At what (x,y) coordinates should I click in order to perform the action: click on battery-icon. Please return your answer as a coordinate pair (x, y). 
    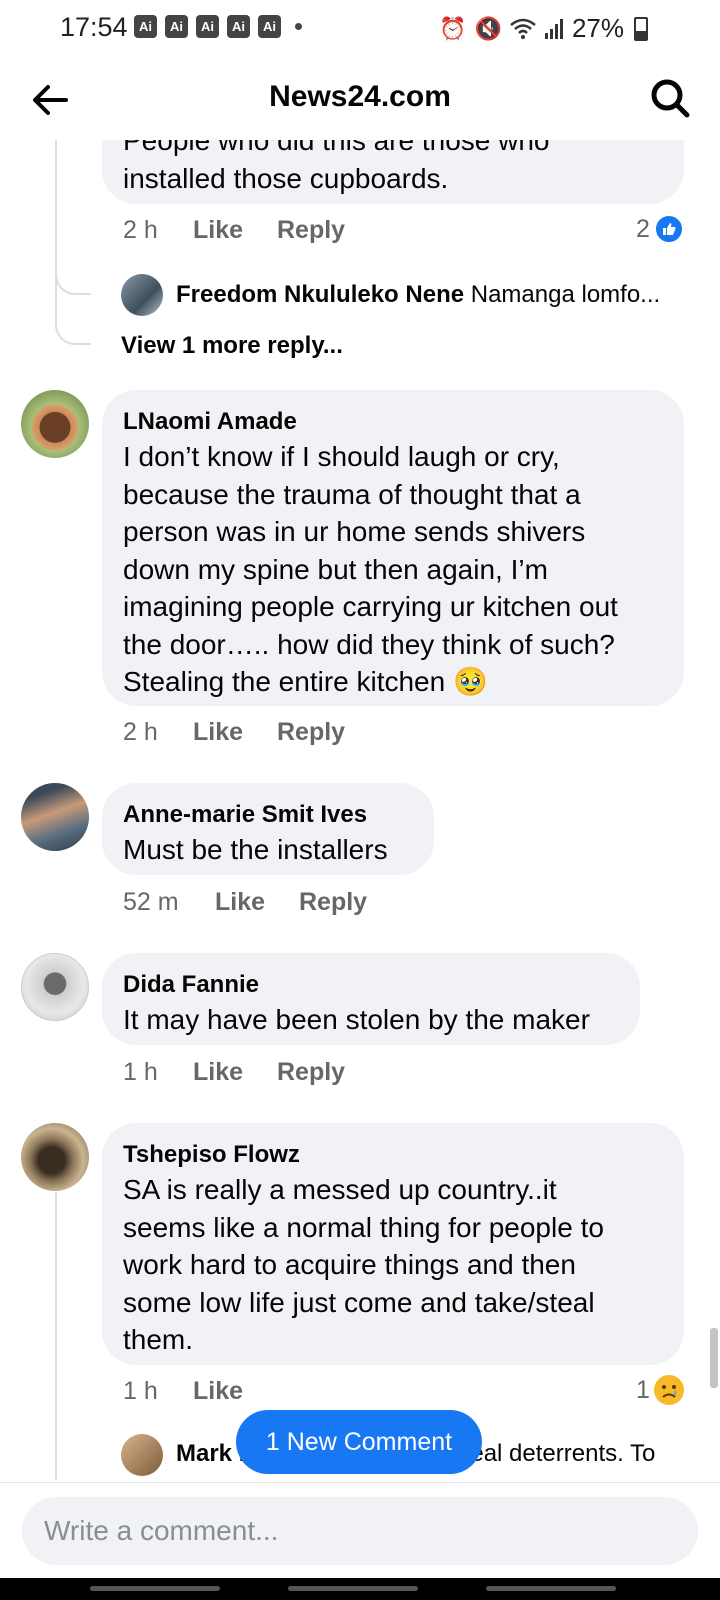
    Looking at the image, I should click on (641, 28).